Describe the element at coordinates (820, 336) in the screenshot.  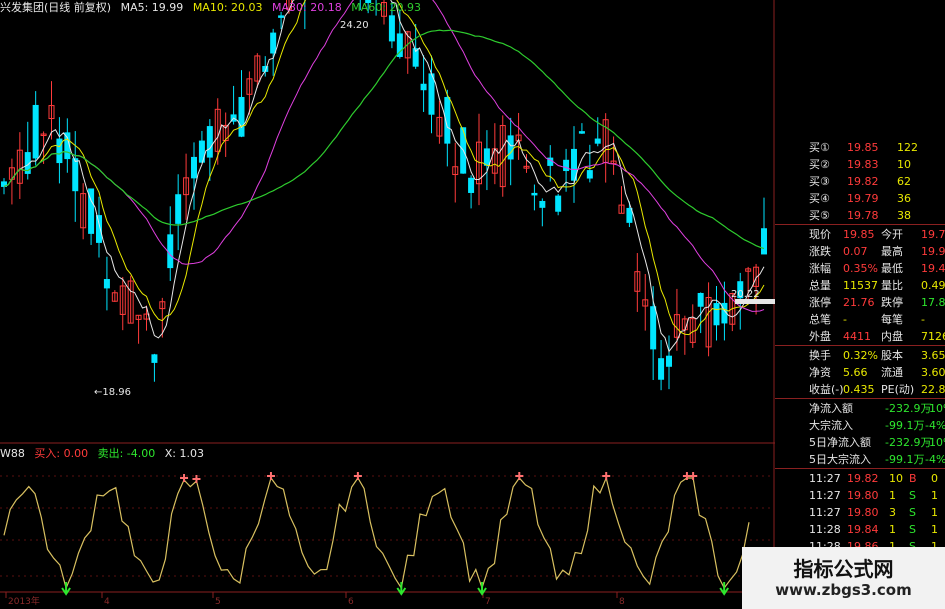
I see `quote-label: 外盘` at that location.